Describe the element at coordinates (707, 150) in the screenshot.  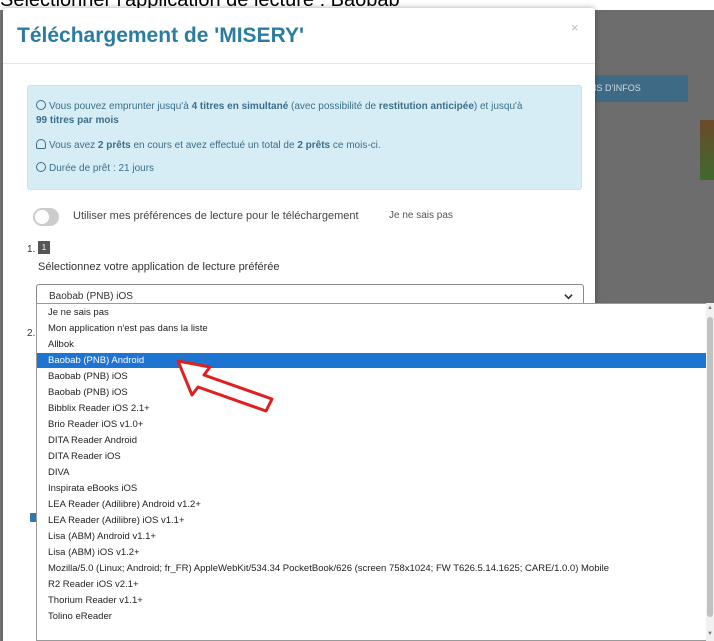
I see `background-photo` at that location.